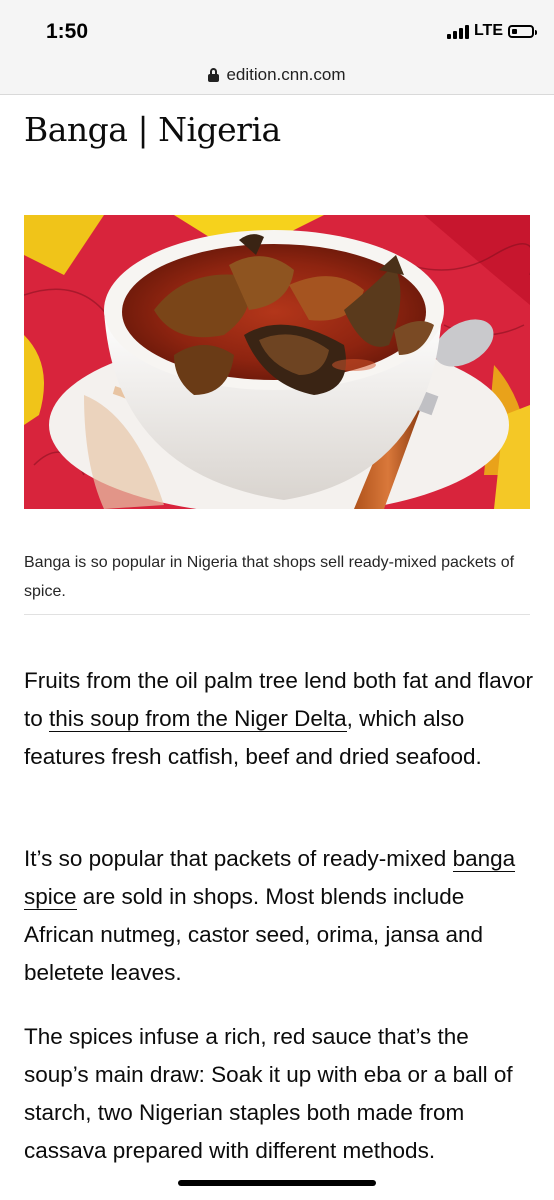  Describe the element at coordinates (488, 30) in the screenshot. I see `network-type: LTE` at that location.